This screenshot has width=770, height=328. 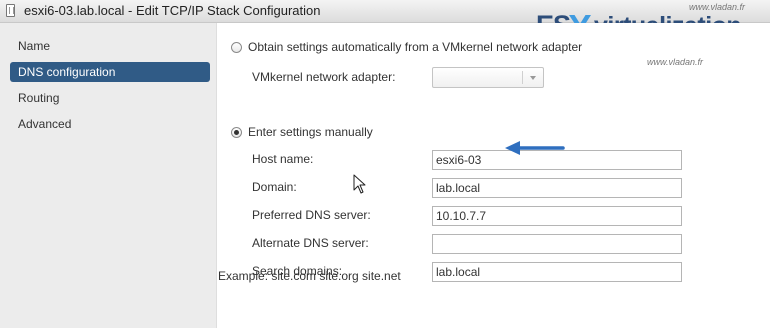 What do you see at coordinates (557, 272) in the screenshot?
I see `search-domains-input` at bounding box center [557, 272].